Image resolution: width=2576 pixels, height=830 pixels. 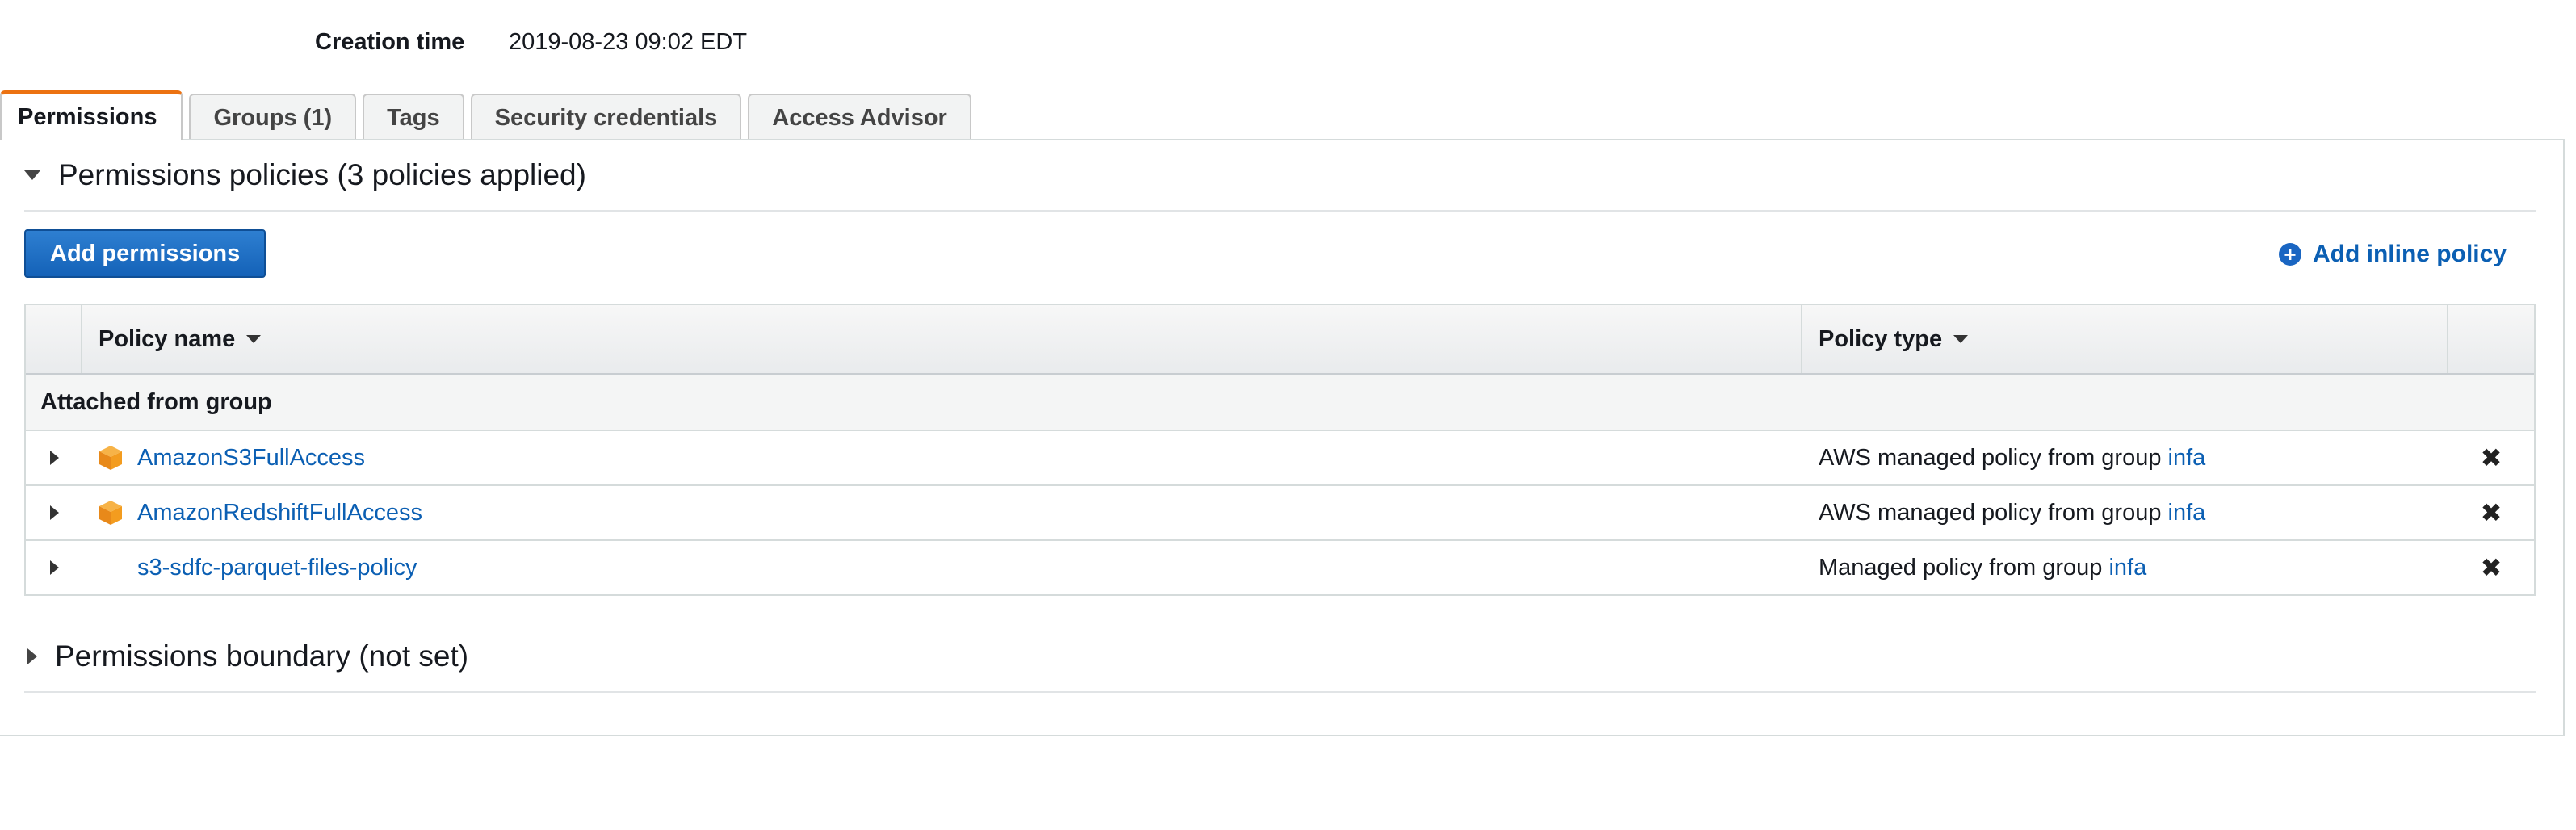 What do you see at coordinates (628, 42) in the screenshot?
I see `creation-time-value: 2019-08-23 09:02 EDT` at bounding box center [628, 42].